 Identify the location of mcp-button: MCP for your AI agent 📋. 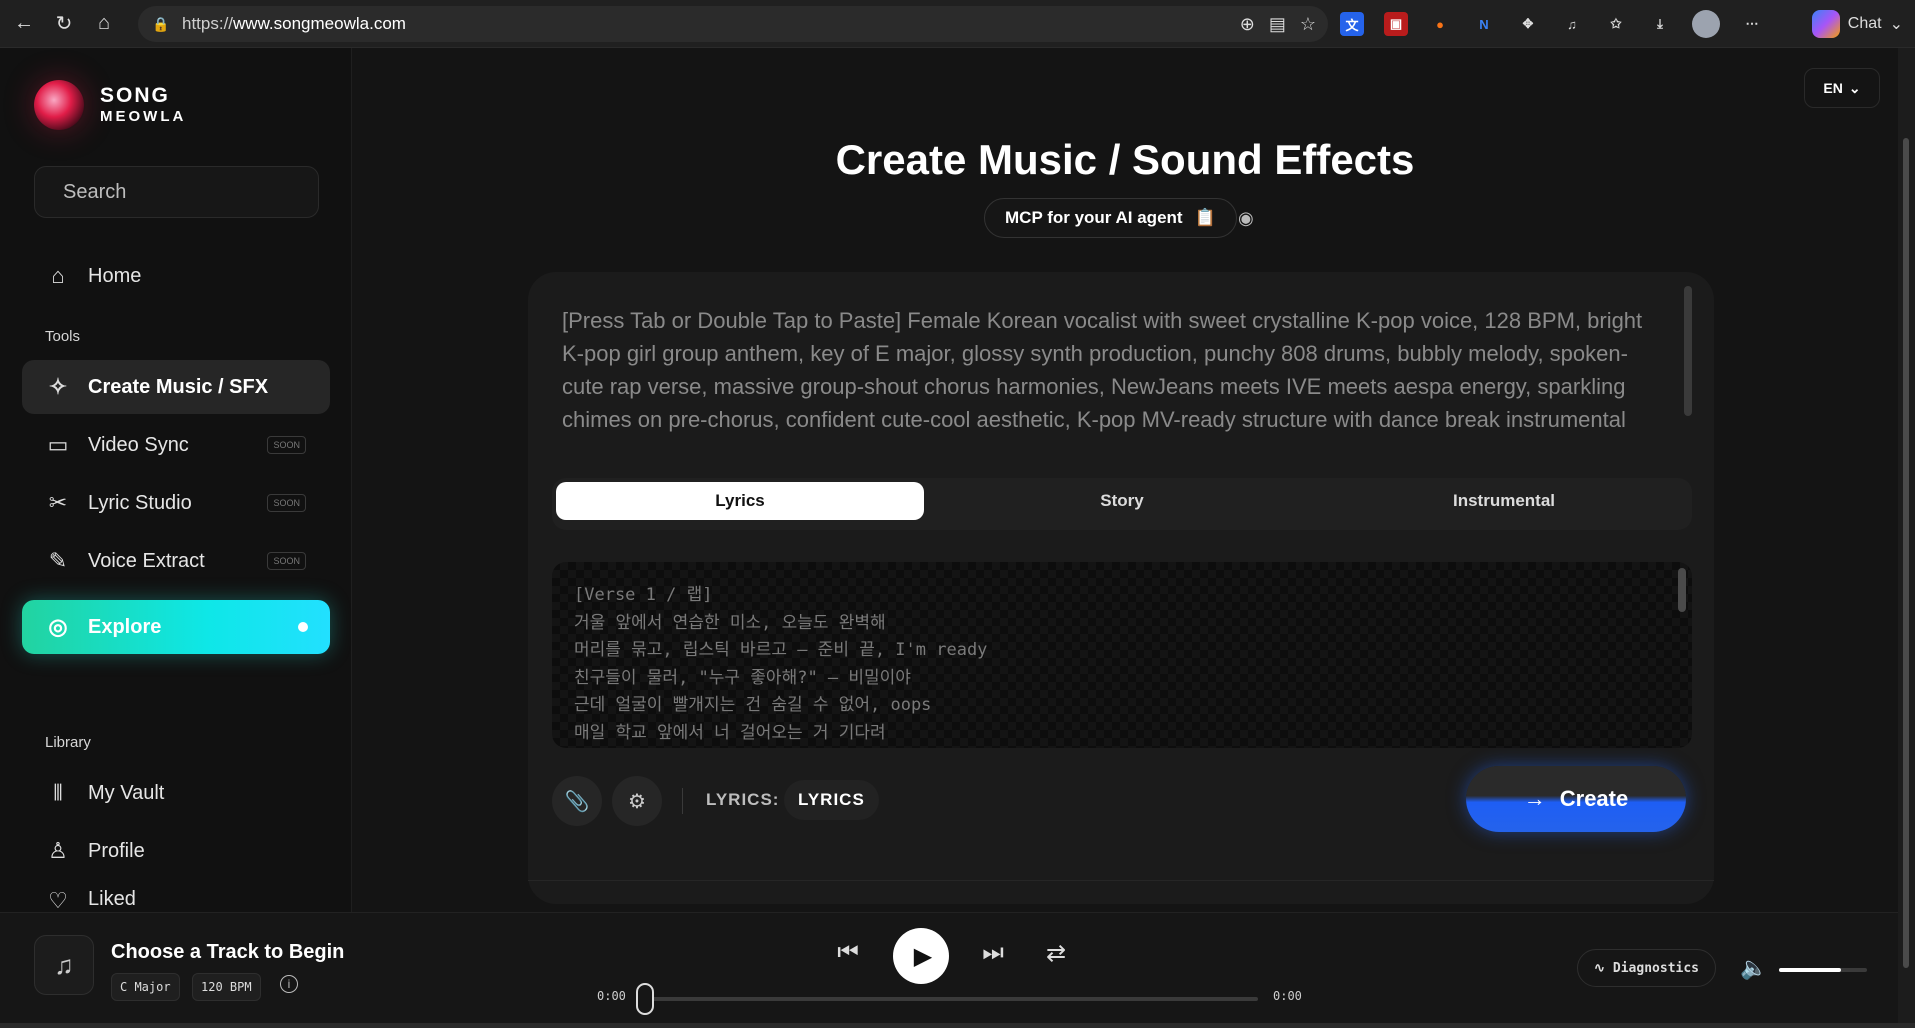
(1110, 218).